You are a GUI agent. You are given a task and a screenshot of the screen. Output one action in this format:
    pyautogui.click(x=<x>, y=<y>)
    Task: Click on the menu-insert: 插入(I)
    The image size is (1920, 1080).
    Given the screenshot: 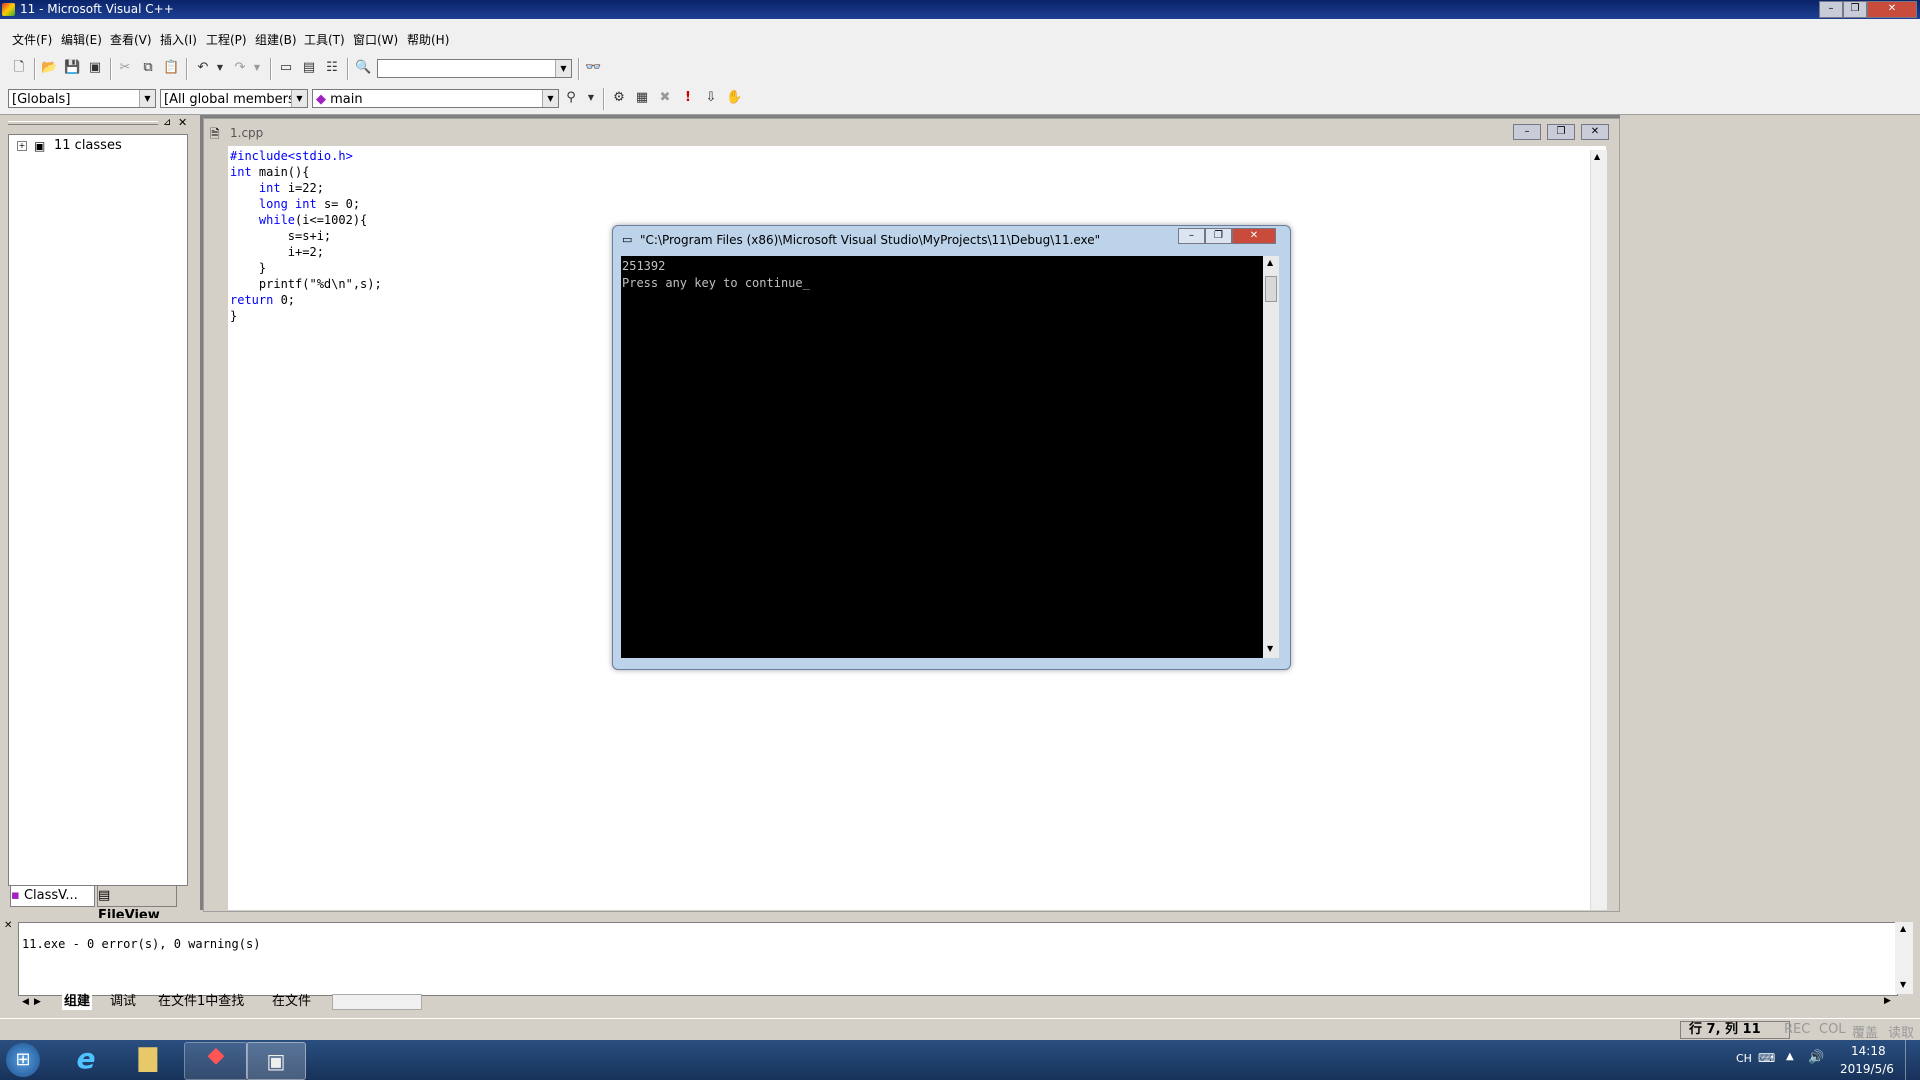 What is the action you would take?
    pyautogui.click(x=178, y=39)
    